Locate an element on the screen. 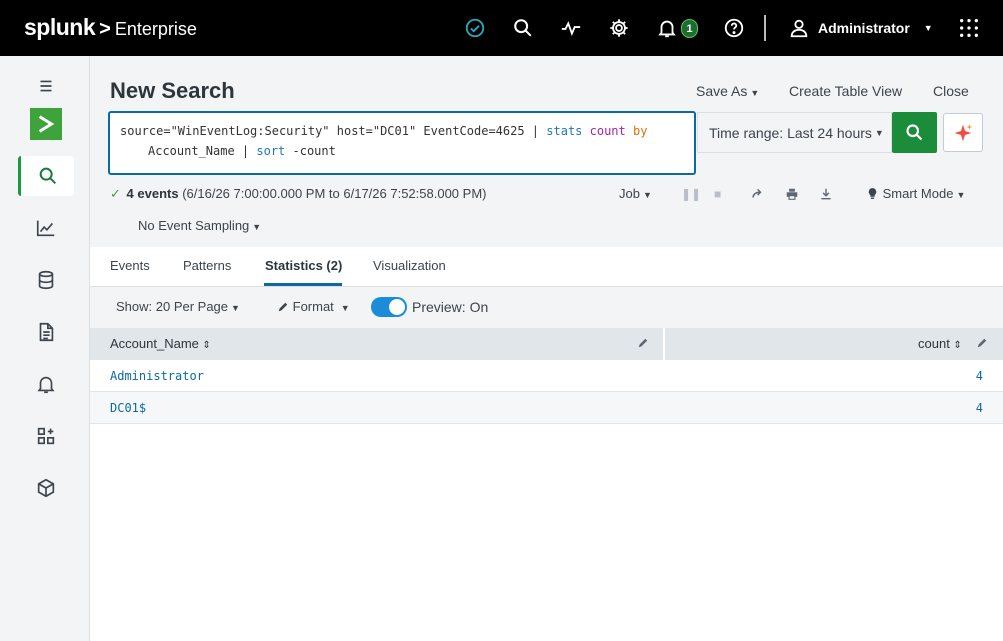 This screenshot has width=1003, height=641. activity-icon is located at coordinates (571, 28).